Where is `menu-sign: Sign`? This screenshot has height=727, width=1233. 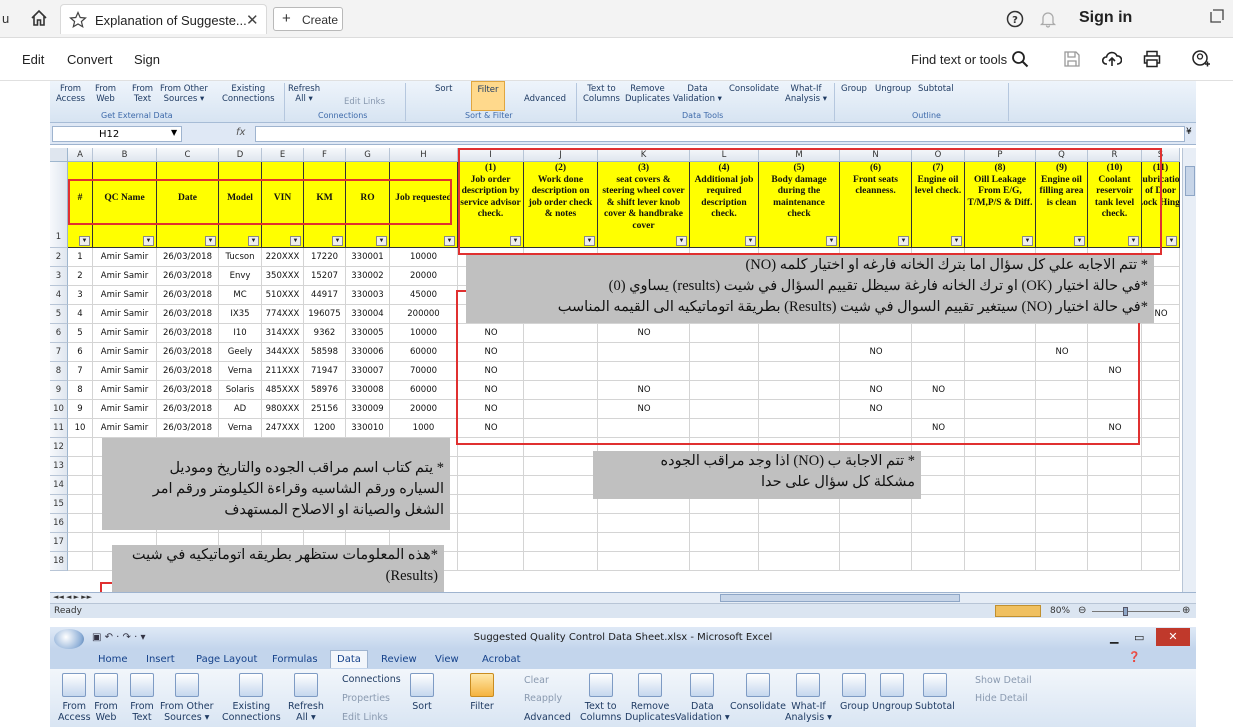 menu-sign: Sign is located at coordinates (147, 59).